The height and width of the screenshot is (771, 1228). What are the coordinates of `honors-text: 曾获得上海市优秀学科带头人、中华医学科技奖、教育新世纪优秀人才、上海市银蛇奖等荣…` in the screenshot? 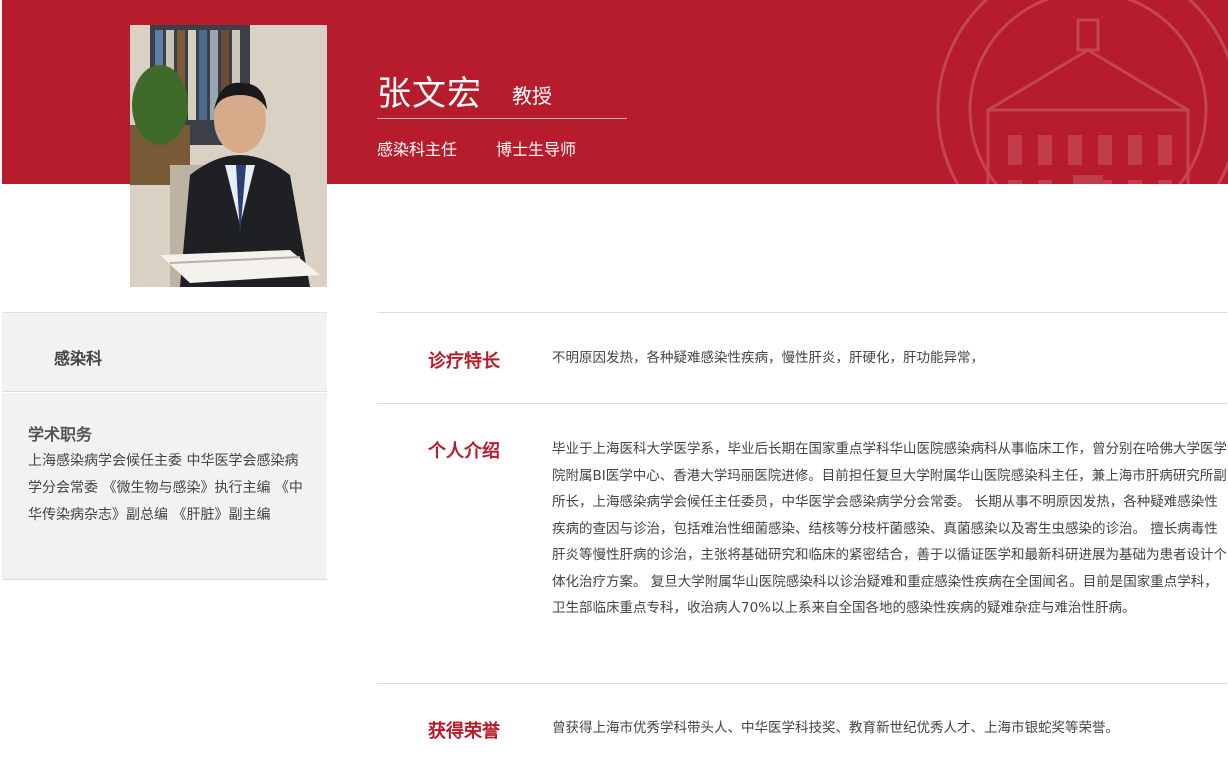 It's located at (835, 728).